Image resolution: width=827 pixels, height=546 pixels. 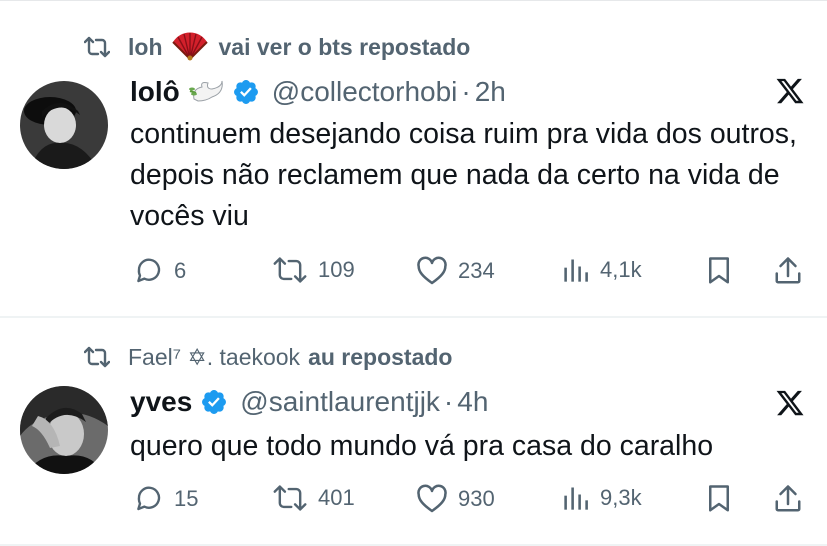 I want to click on views-button: 9,3k, so click(x=602, y=498).